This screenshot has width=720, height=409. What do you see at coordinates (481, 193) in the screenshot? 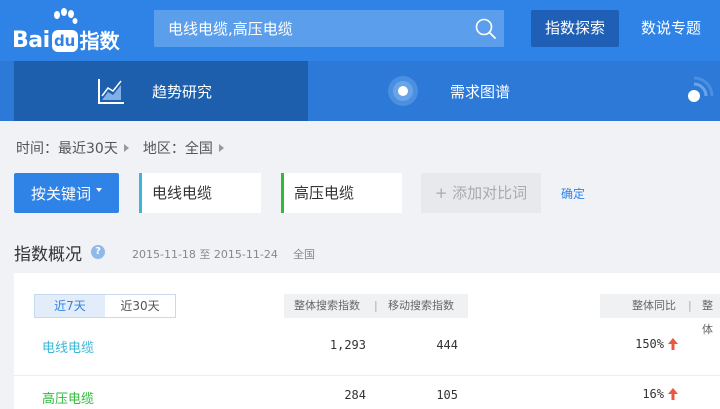
I see `add-compare-button: + 添加对比词` at bounding box center [481, 193].